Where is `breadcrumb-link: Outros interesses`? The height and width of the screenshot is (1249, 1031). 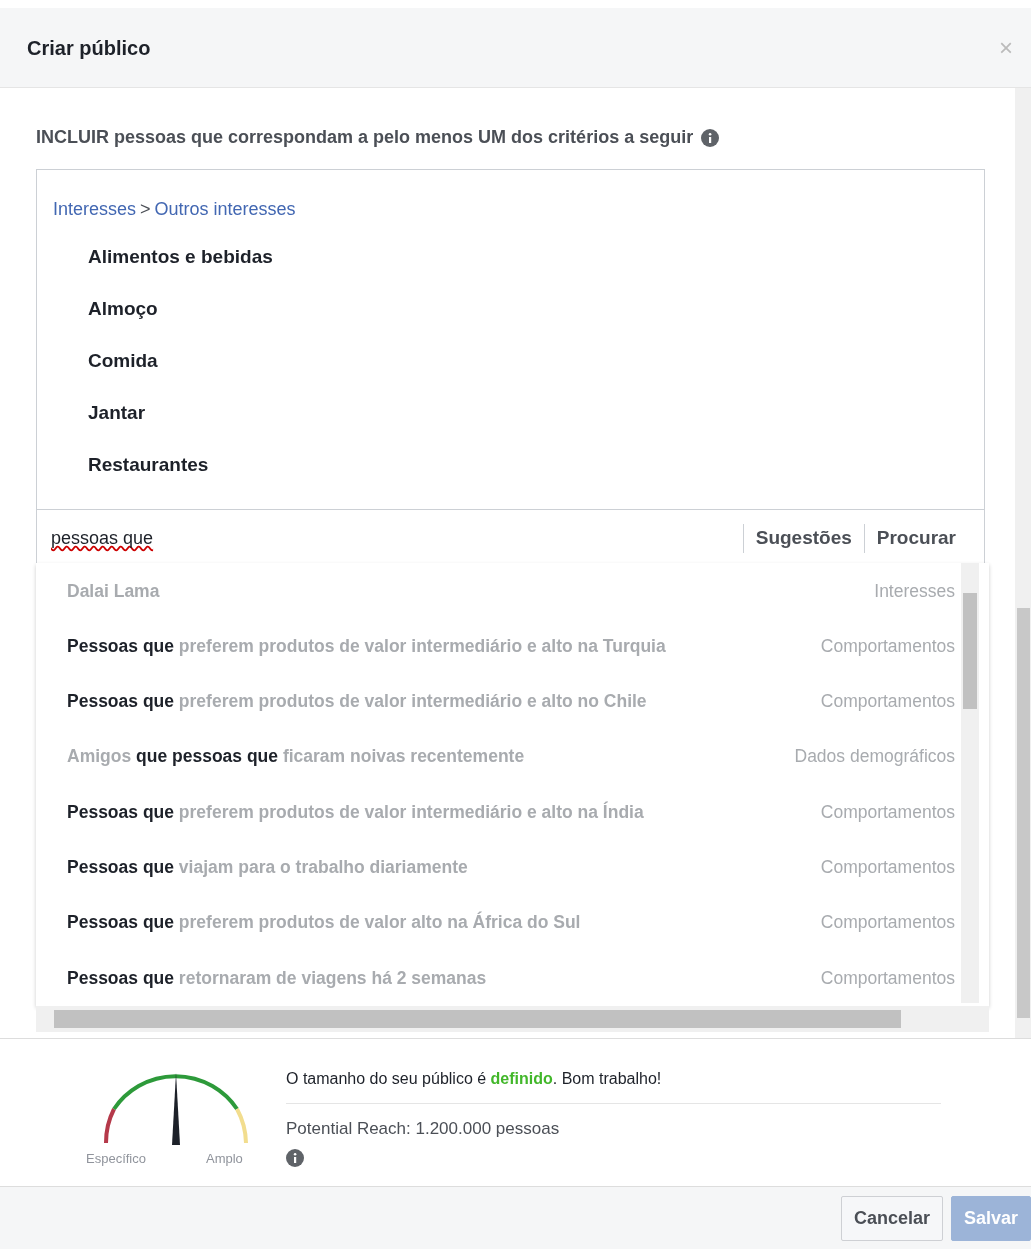 breadcrumb-link: Outros interesses is located at coordinates (225, 209).